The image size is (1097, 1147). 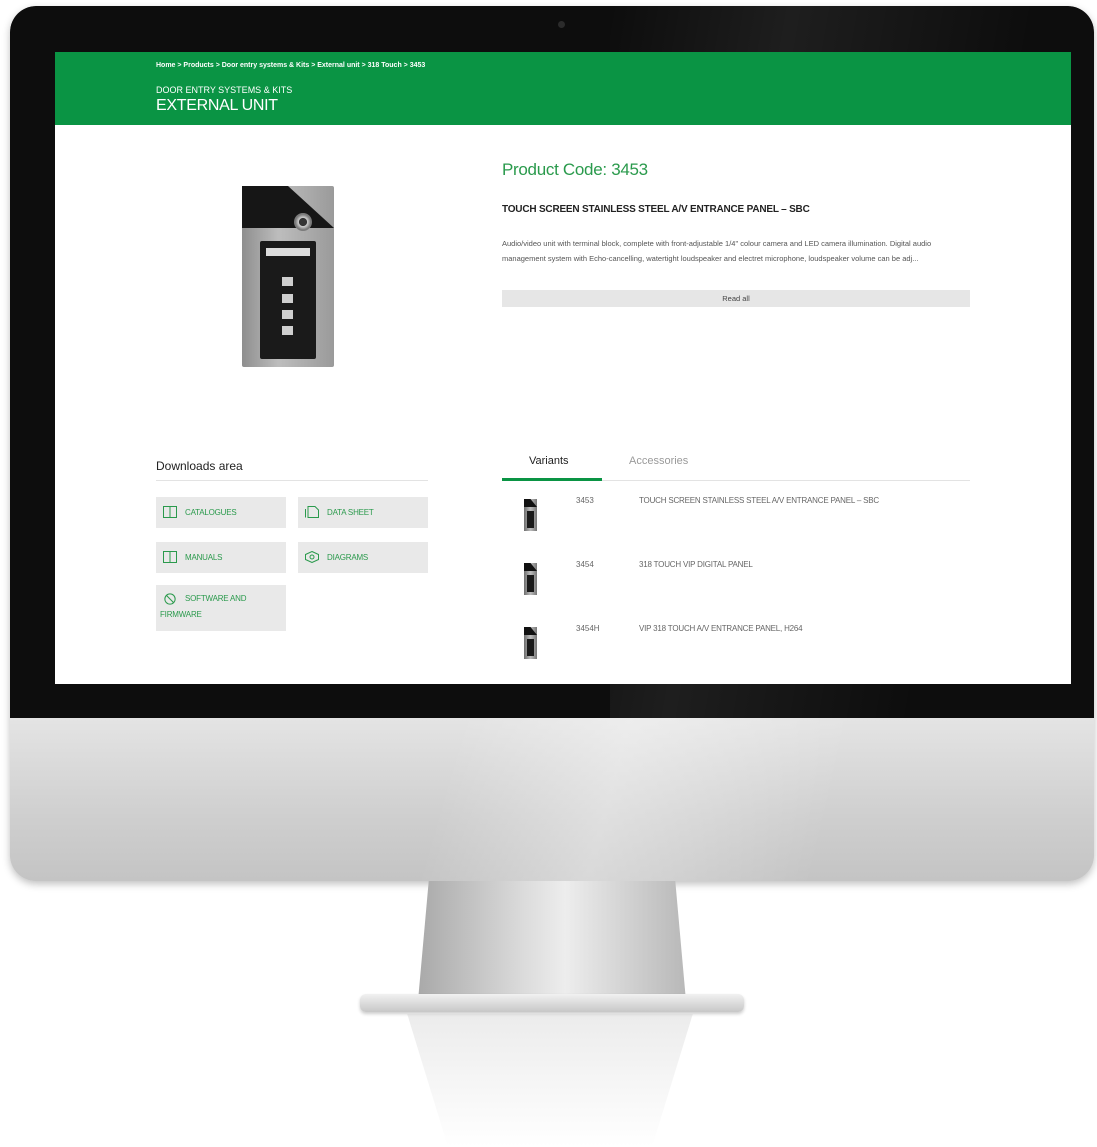 I want to click on diagram-icon, so click(x=312, y=557).